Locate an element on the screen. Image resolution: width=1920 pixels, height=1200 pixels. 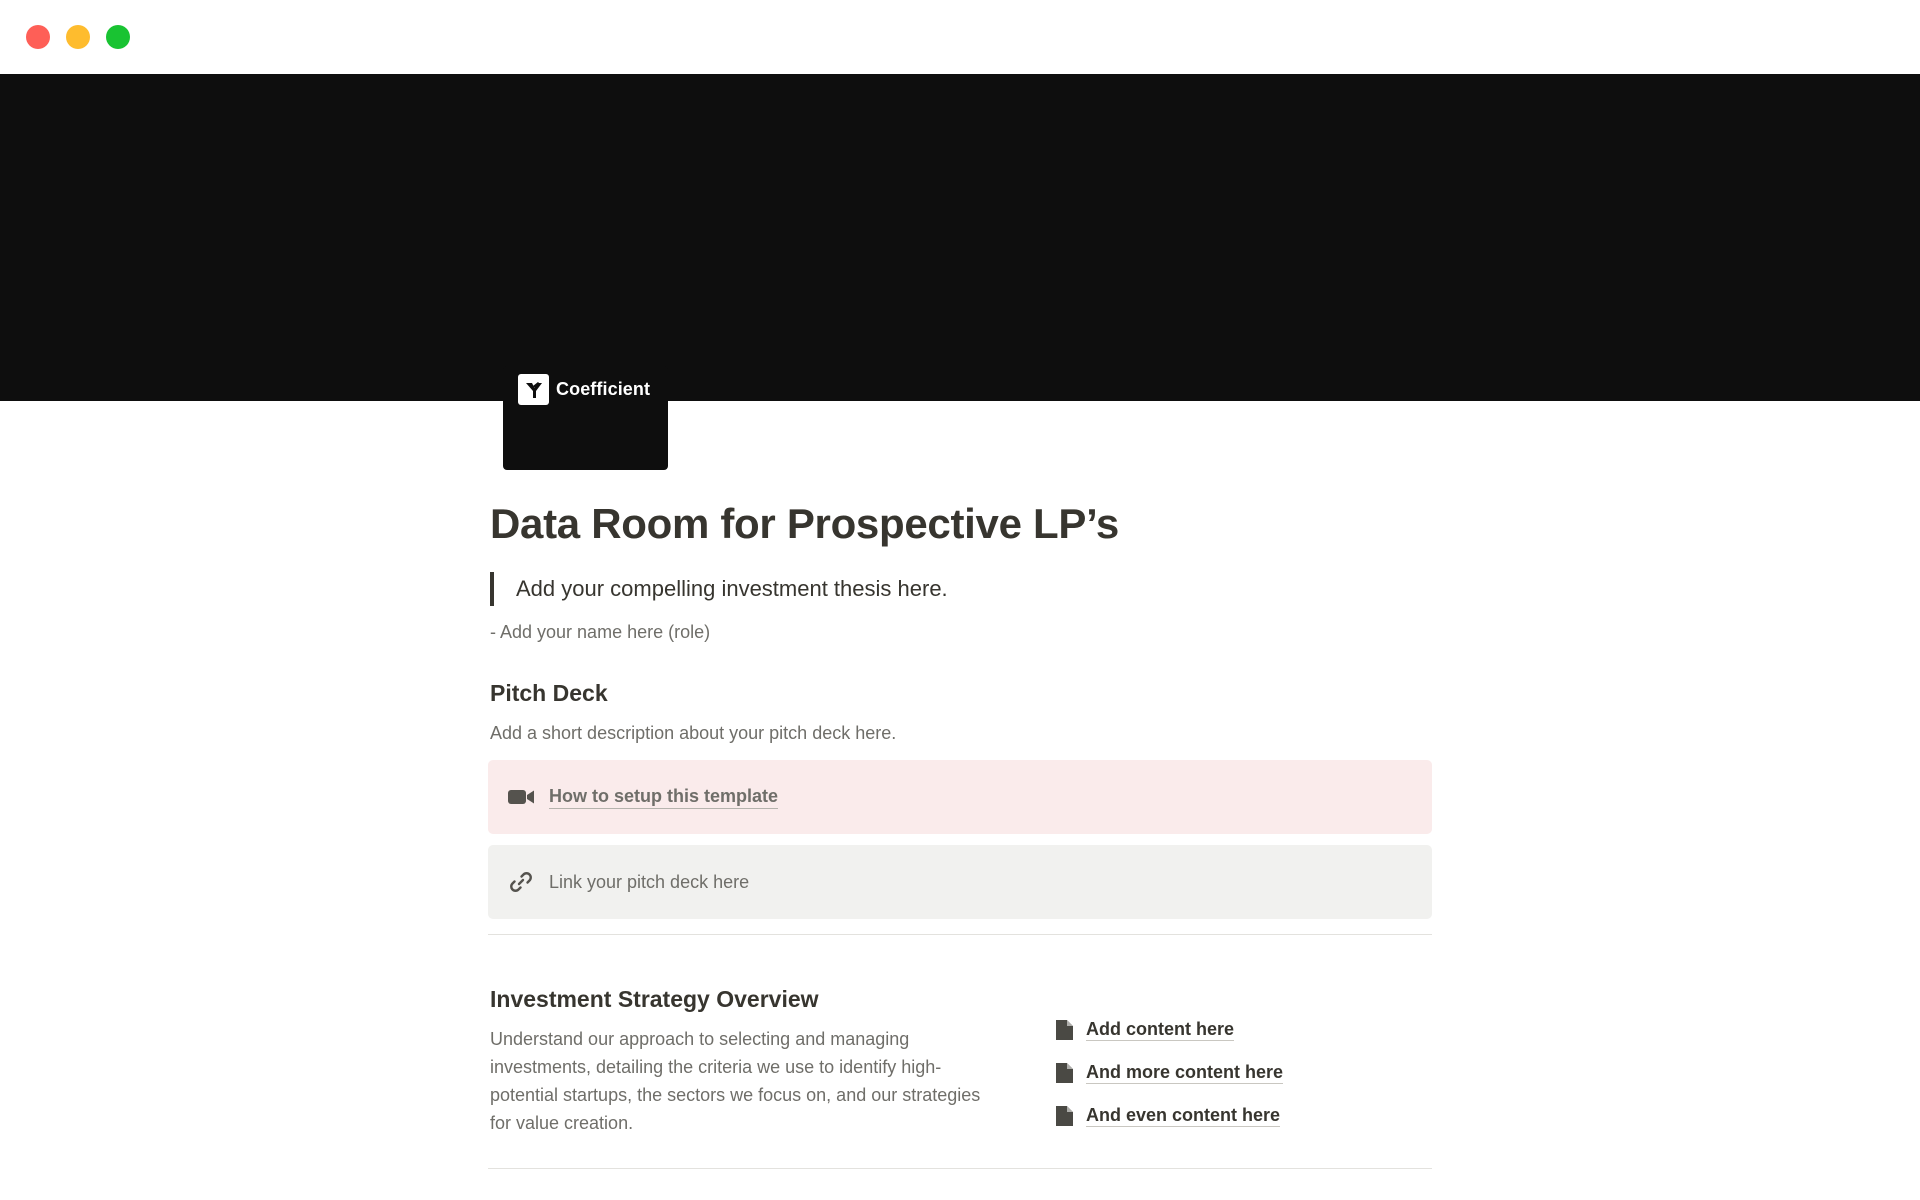
setup-video-callout: How to setup this template is located at coordinates (960, 797).